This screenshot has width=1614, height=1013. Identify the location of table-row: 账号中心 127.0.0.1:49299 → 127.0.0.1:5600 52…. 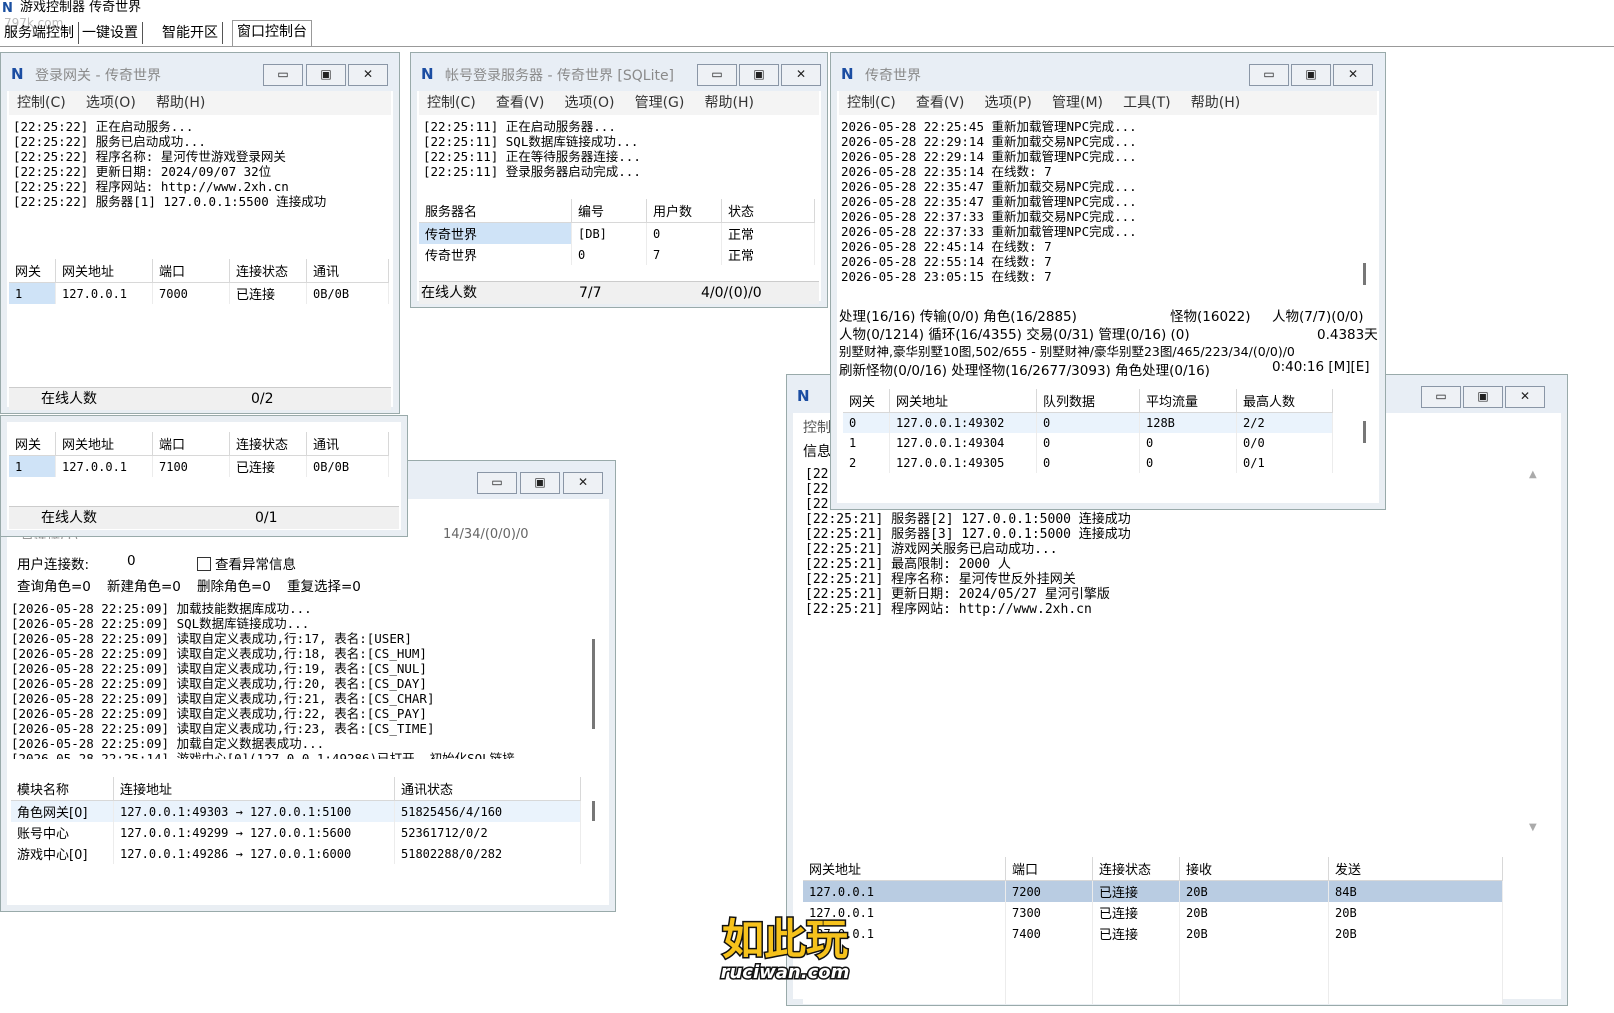
(296, 832).